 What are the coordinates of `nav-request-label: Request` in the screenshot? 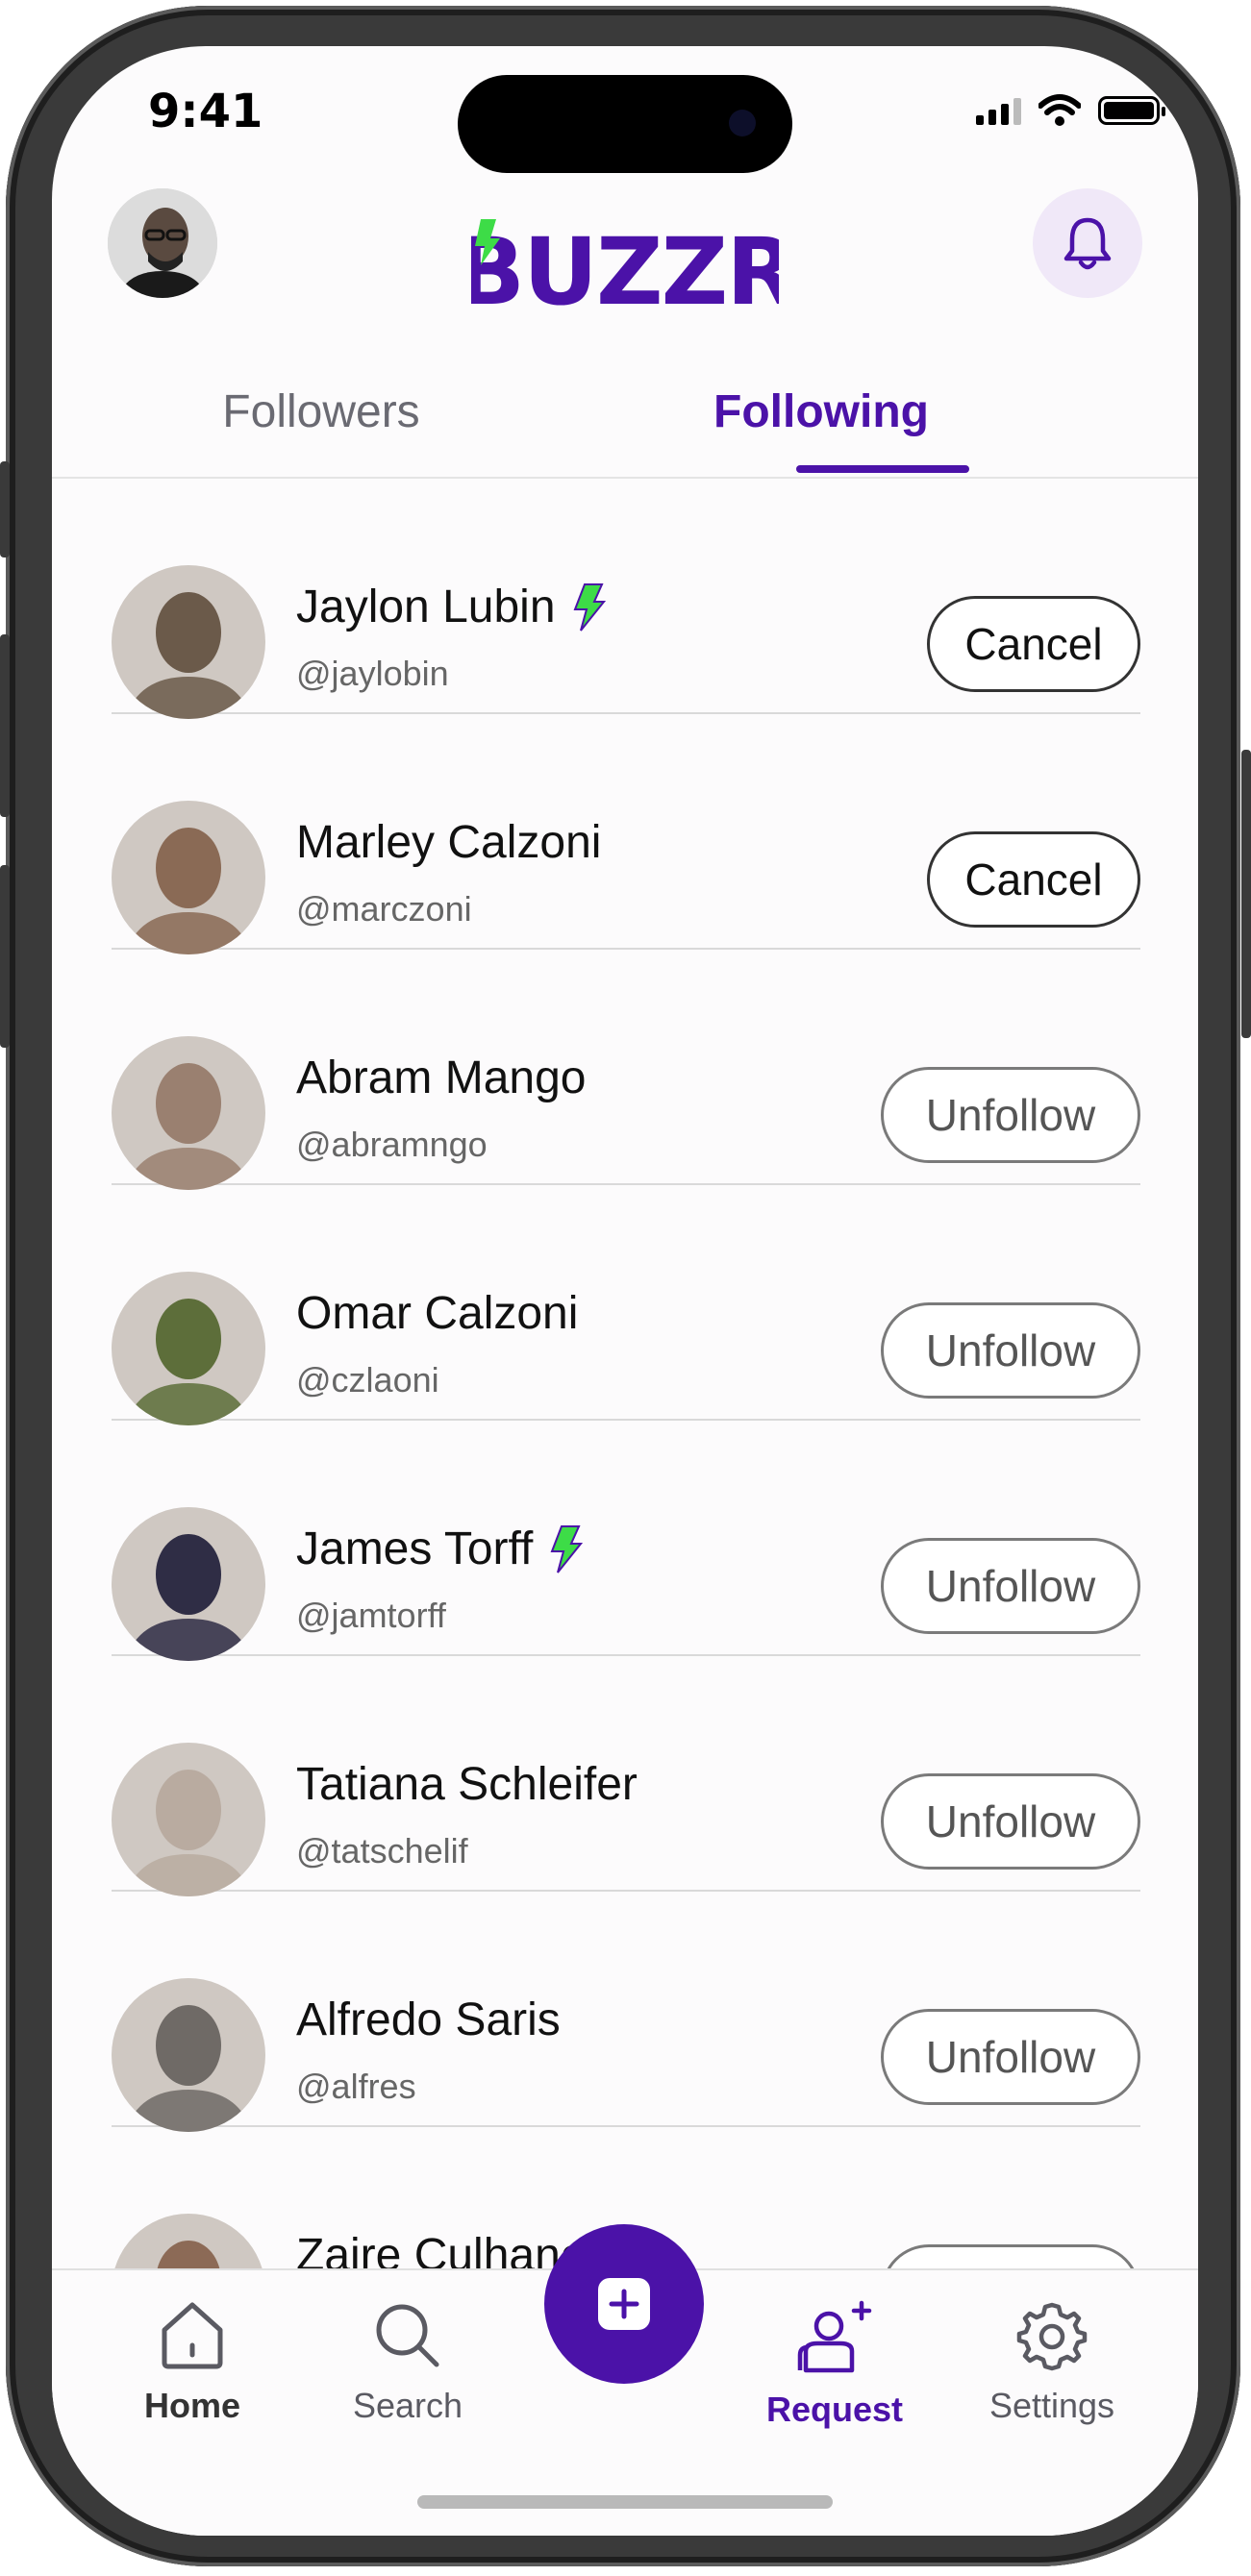 It's located at (834, 2409).